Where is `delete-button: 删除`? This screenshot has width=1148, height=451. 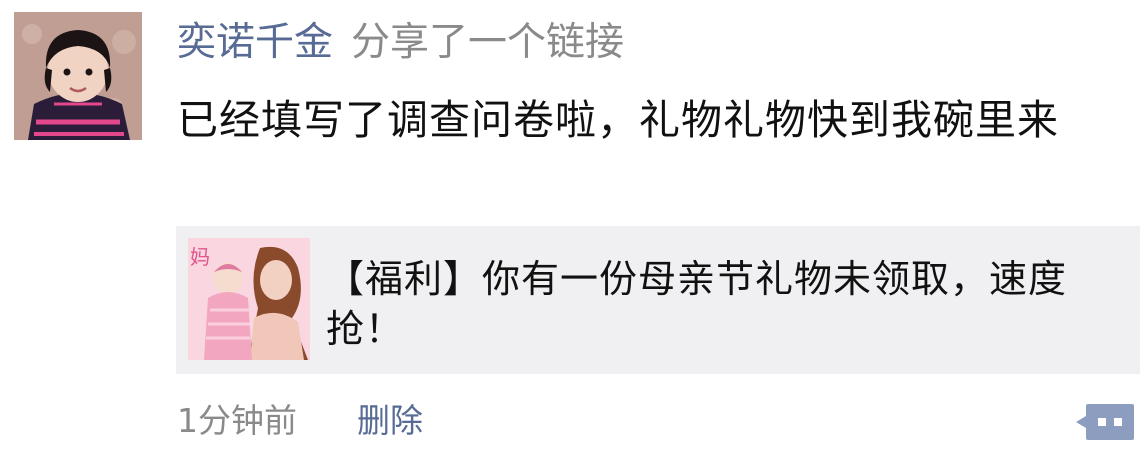 delete-button: 删除 is located at coordinates (390, 420).